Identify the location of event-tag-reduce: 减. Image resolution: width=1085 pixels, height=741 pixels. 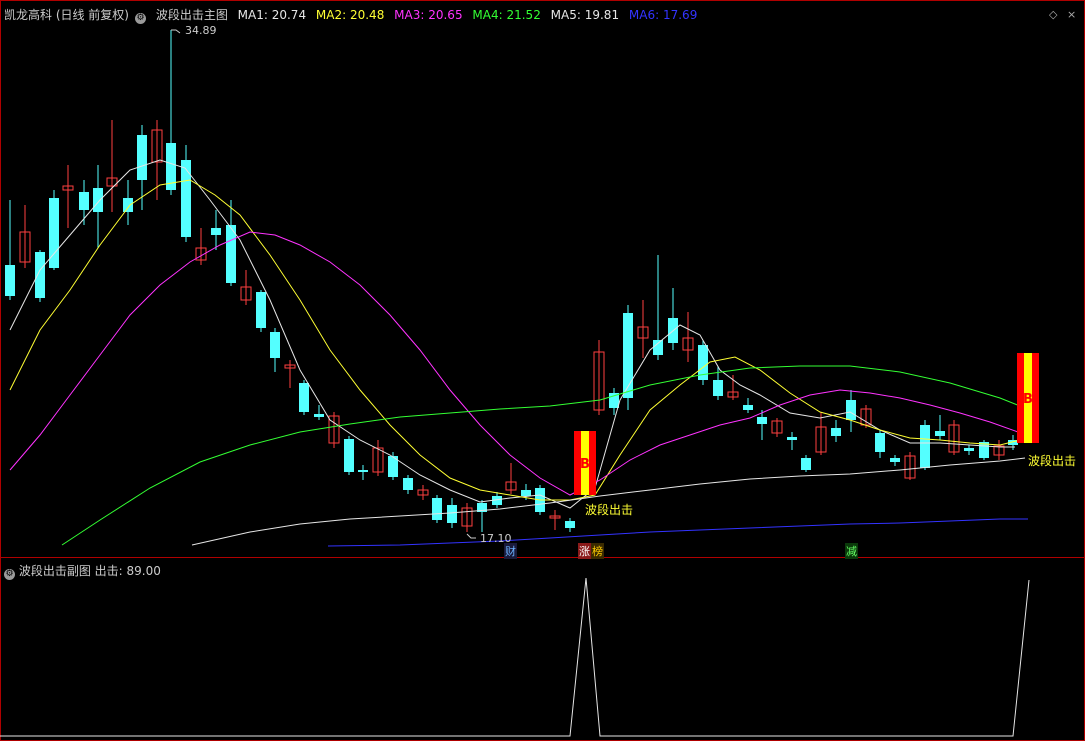
(851, 551).